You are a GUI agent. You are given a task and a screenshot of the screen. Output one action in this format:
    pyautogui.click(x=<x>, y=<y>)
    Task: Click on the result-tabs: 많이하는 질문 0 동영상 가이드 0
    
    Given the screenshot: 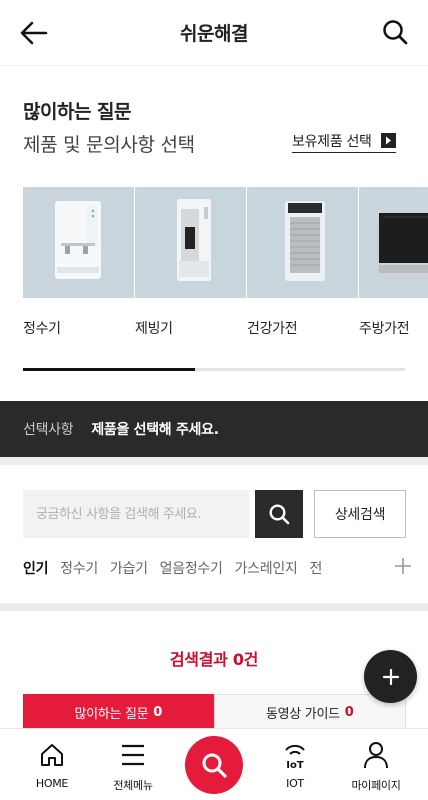 What is the action you would take?
    pyautogui.click(x=214, y=712)
    